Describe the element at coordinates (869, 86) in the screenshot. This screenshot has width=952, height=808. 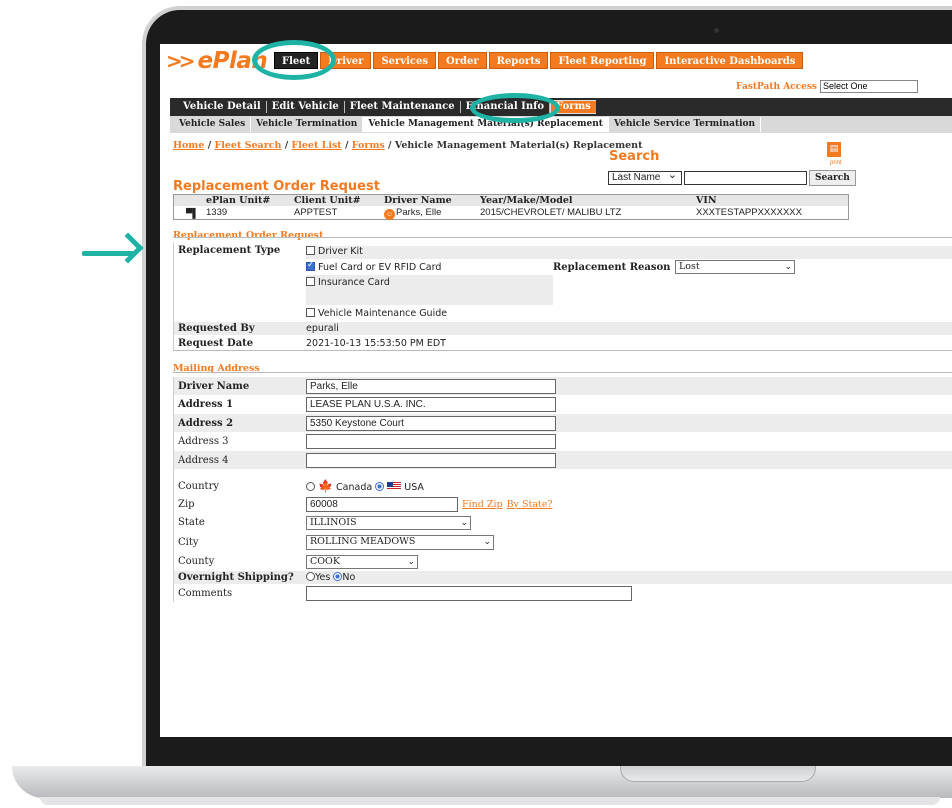
I see `fastpath-select: Select One` at that location.